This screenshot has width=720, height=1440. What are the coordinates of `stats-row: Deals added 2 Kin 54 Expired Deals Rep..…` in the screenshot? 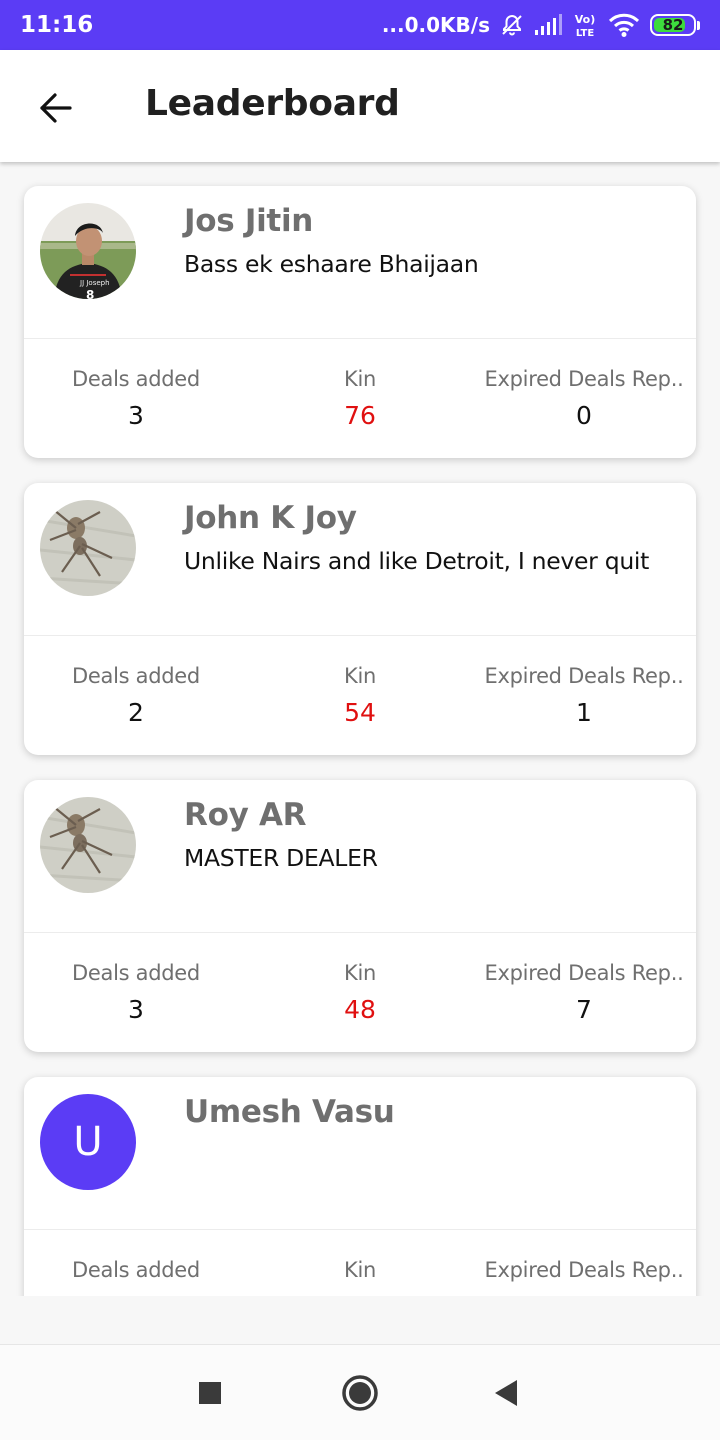 It's located at (360, 695).